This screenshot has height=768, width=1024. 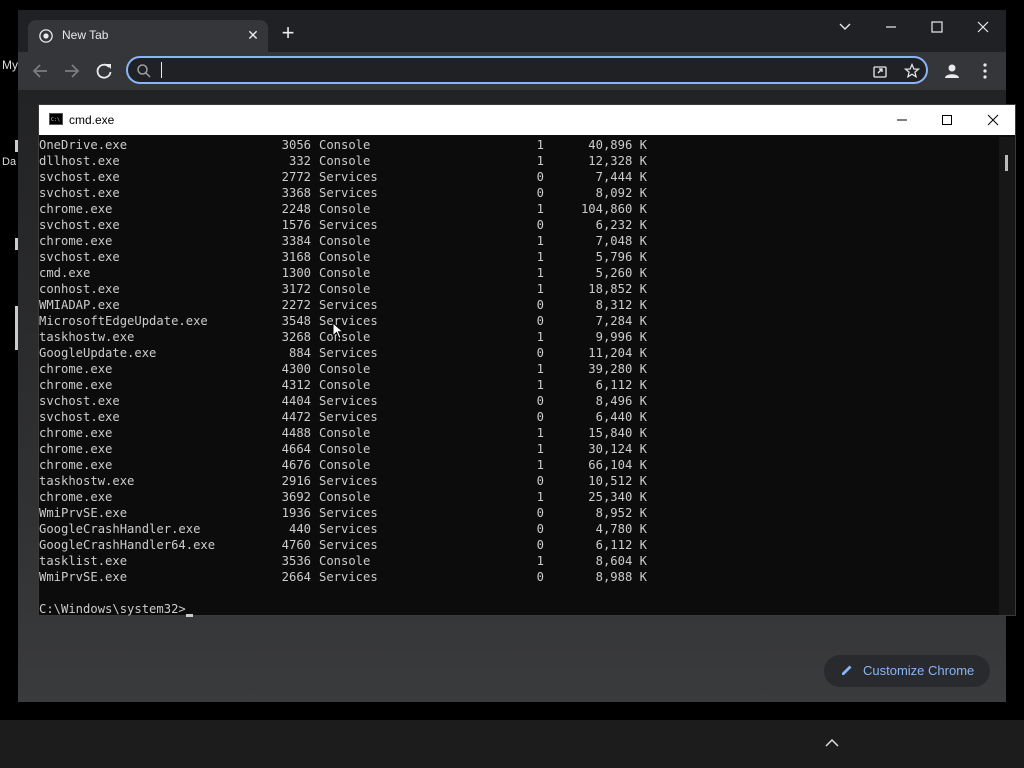 I want to click on pid: 3168, so click(x=296, y=257).